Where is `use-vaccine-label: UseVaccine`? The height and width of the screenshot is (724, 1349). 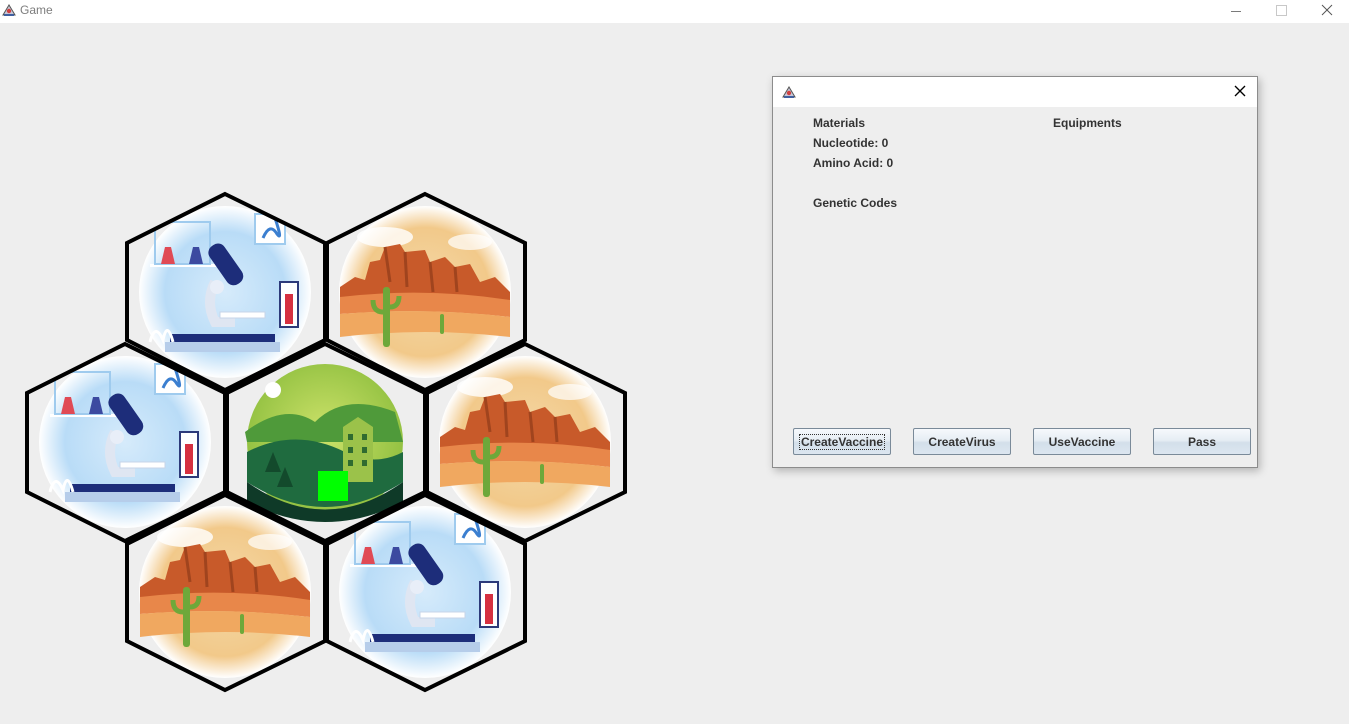
use-vaccine-label: UseVaccine is located at coordinates (1082, 441).